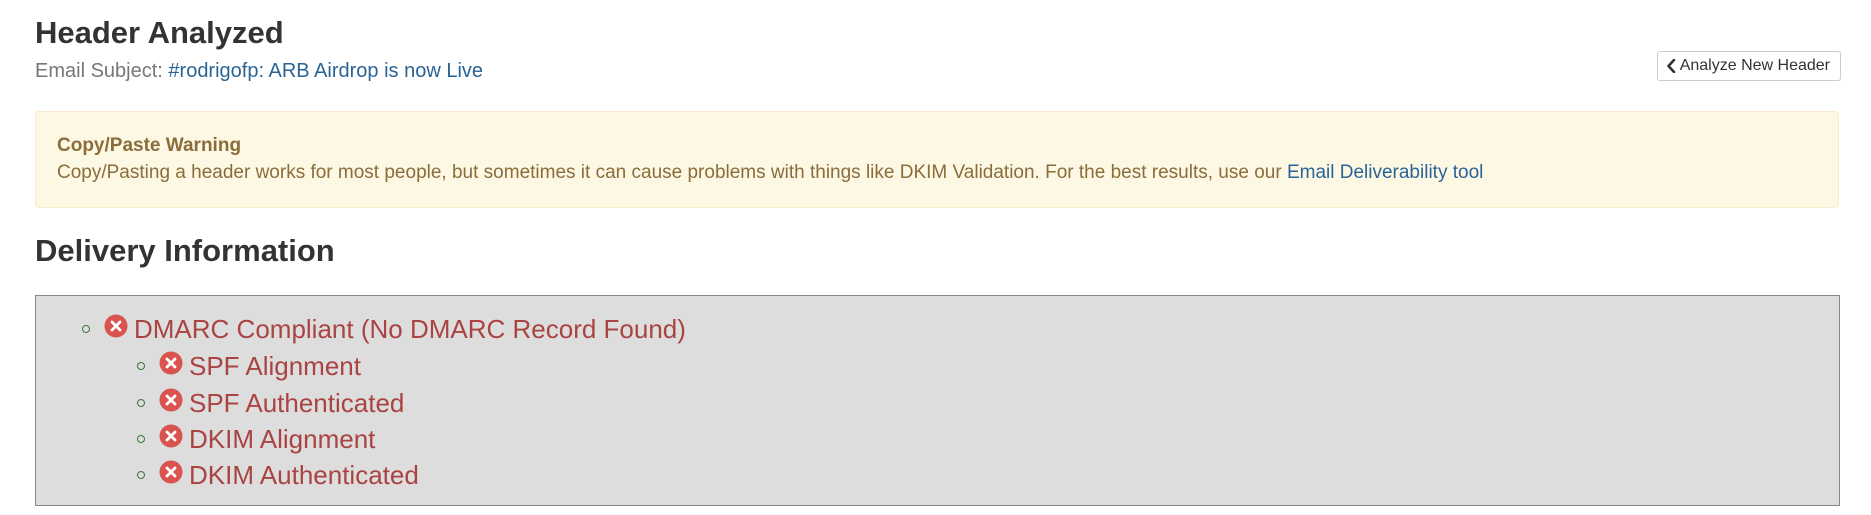 Image resolution: width=1871 pixels, height=515 pixels. I want to click on check-item-dkim-alignment: DKIM Alignment, so click(256, 439).